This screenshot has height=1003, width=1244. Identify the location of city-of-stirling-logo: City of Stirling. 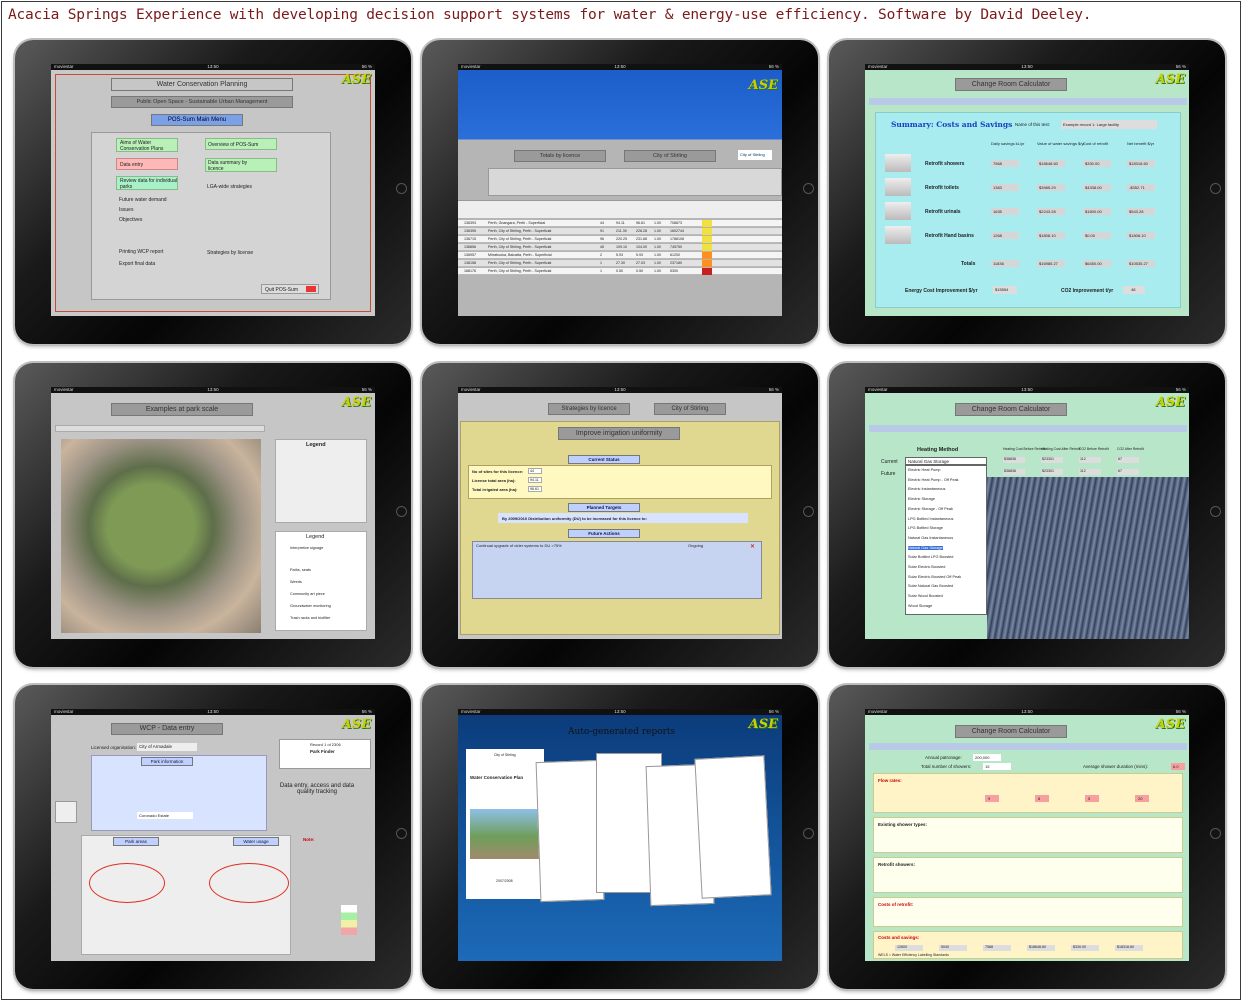
(755, 155).